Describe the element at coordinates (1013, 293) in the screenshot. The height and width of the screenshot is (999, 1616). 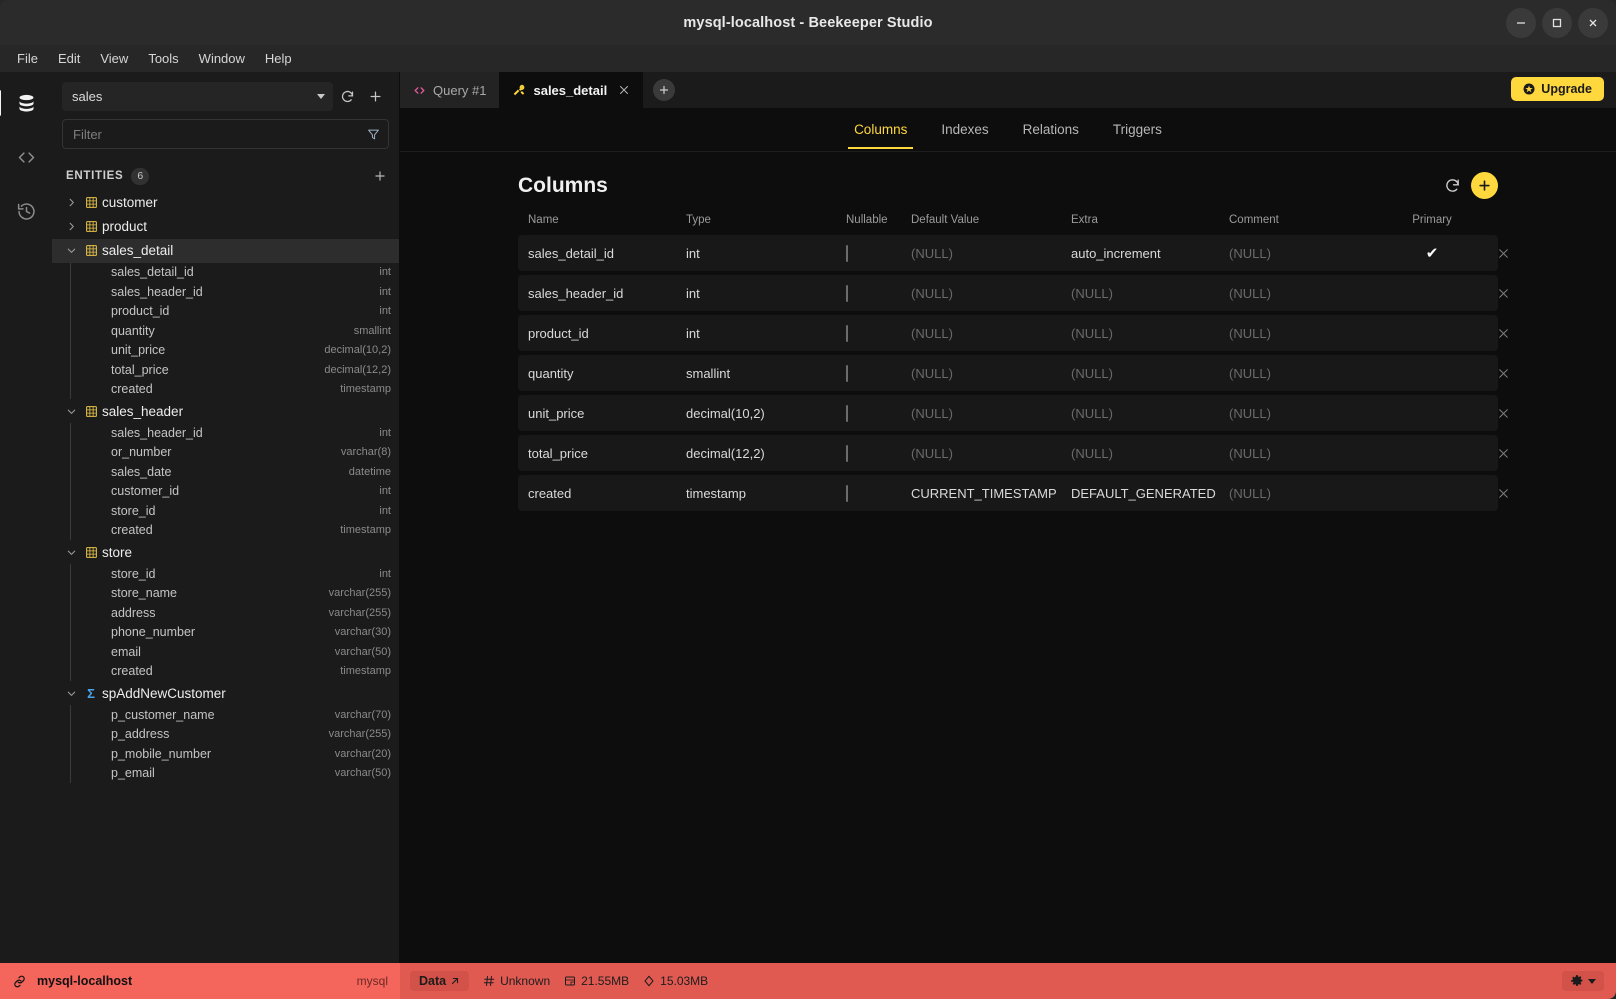
I see `table-row: sales_header_id int (NULL) (NULL) (NULL)` at that location.